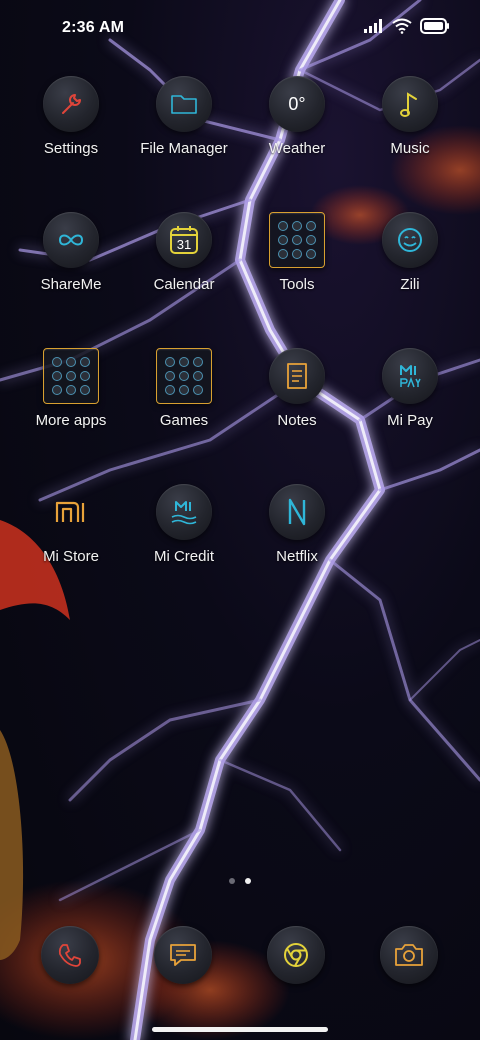 This screenshot has width=480, height=1040. I want to click on calendar-icon: 31, so click(184, 240).